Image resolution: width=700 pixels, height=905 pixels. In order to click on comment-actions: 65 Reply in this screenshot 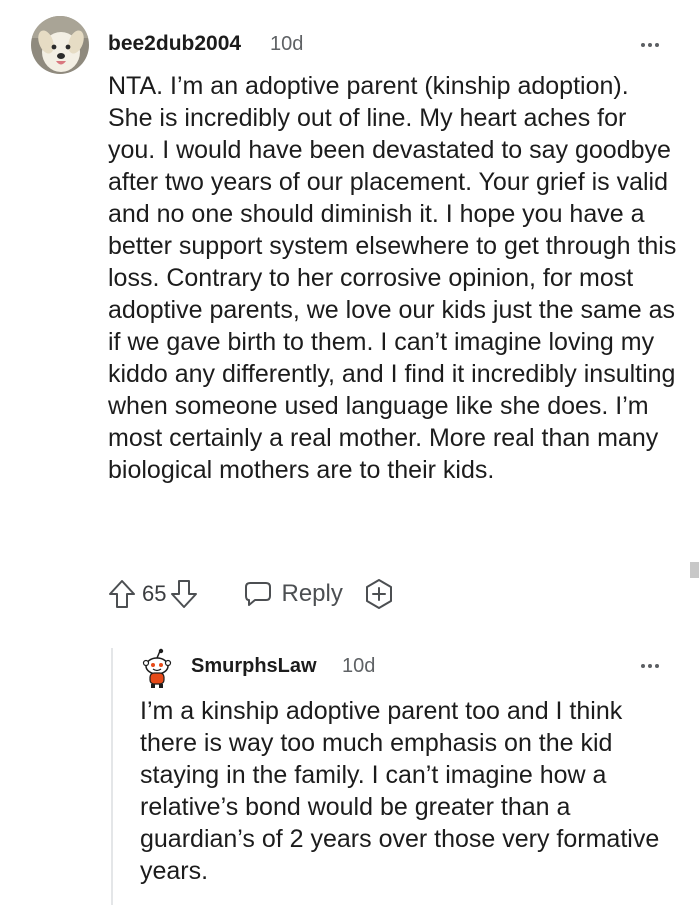, I will do `click(251, 594)`.